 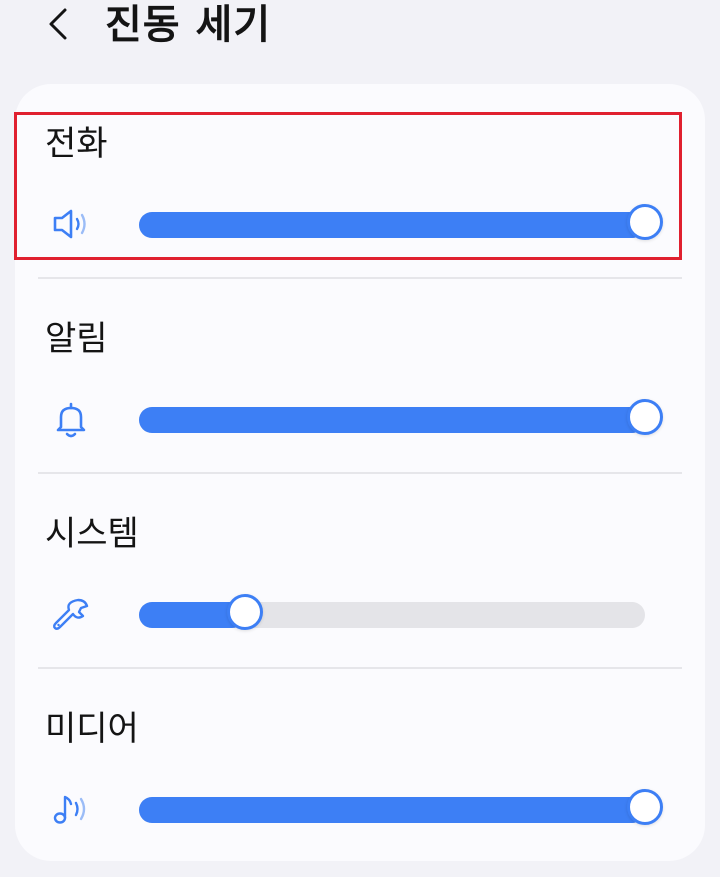 I want to click on back-button, so click(x=58, y=24).